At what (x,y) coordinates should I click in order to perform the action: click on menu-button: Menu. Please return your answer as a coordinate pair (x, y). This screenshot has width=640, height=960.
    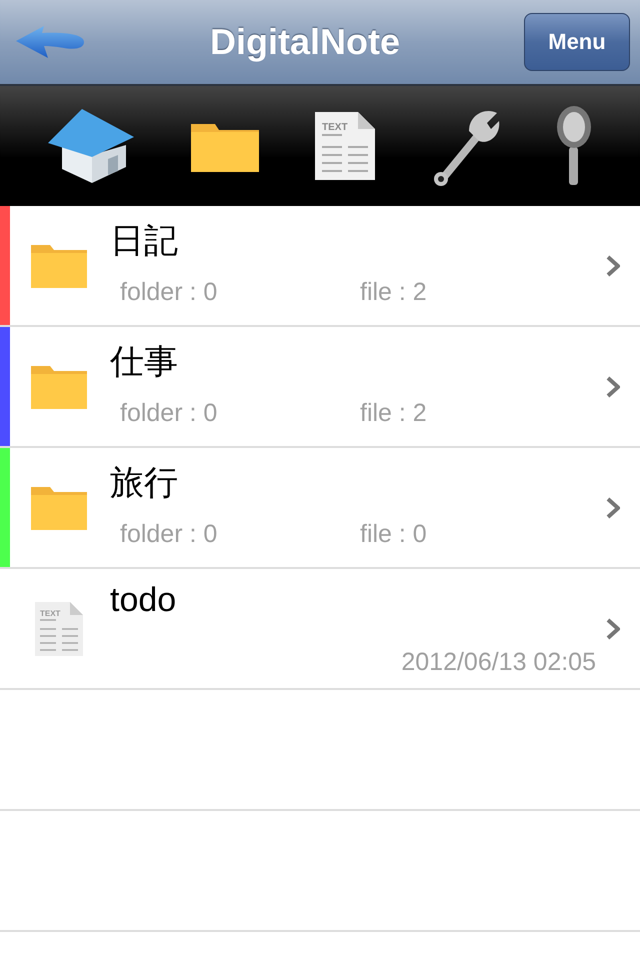
    Looking at the image, I should click on (577, 42).